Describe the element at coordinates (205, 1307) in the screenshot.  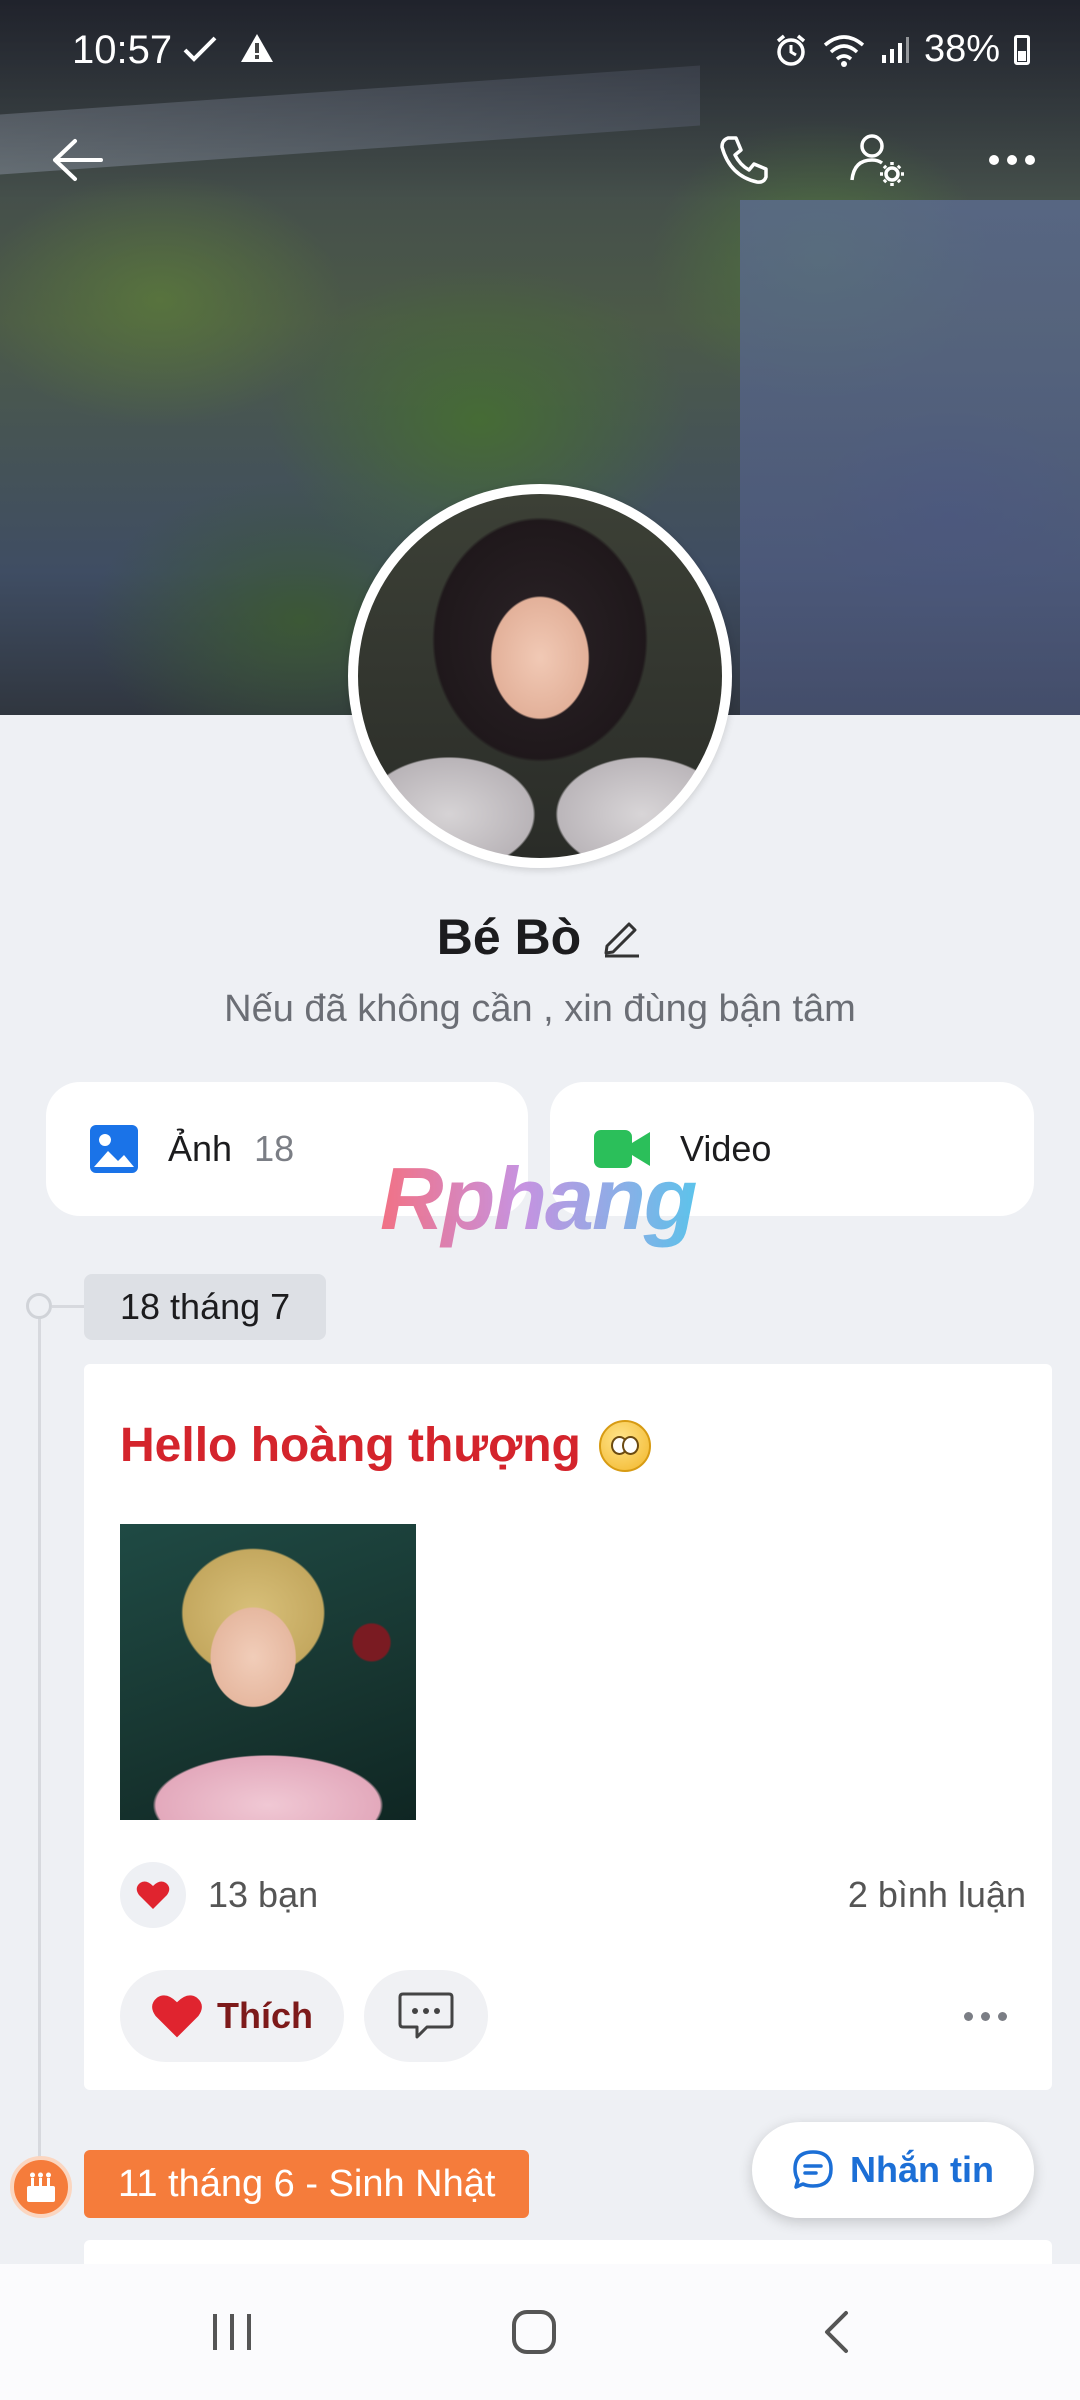
I see `timeline-date-chip: 18 tháng 7` at that location.